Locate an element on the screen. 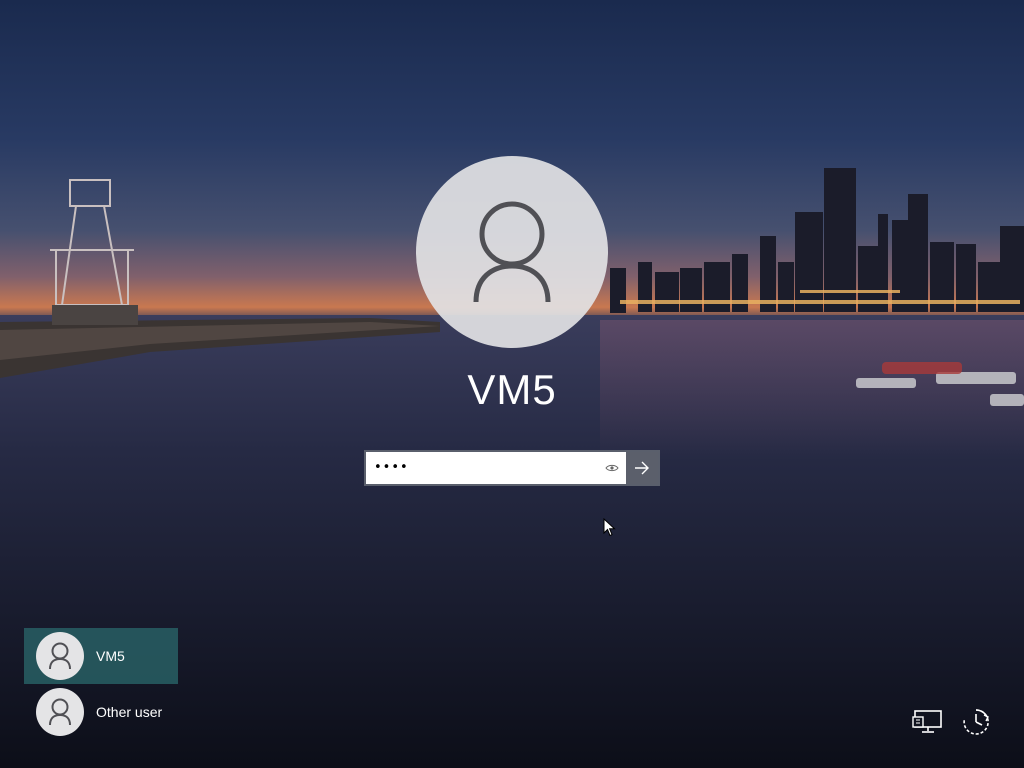  user-tile-label: Other user is located at coordinates (129, 712).